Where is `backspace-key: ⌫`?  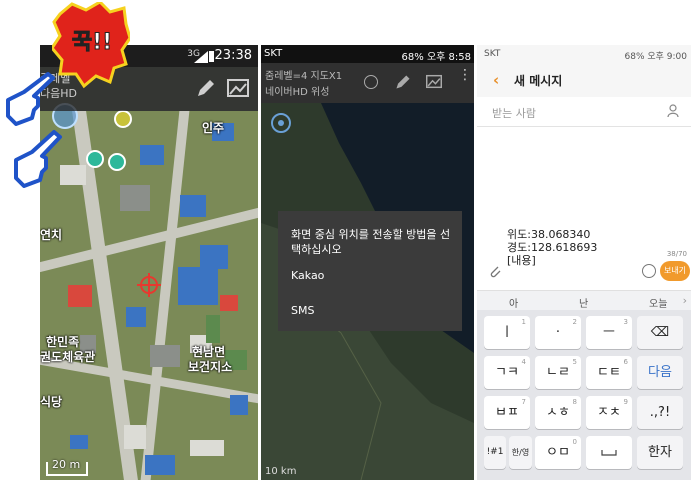 backspace-key: ⌫ is located at coordinates (660, 332).